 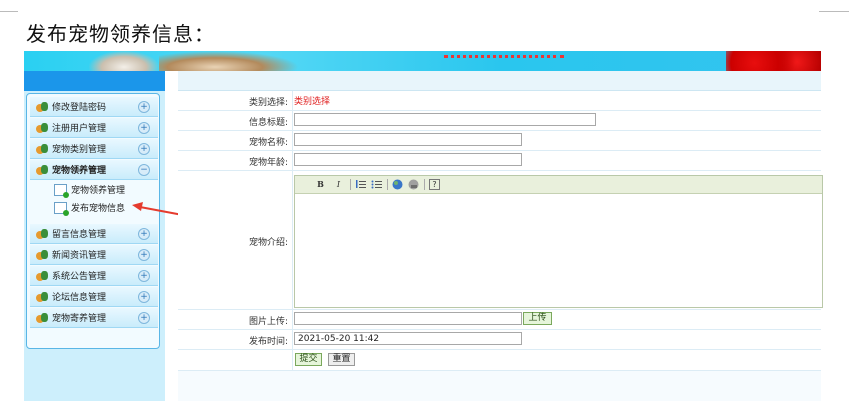 I want to click on pet-name-input, so click(x=408, y=139).